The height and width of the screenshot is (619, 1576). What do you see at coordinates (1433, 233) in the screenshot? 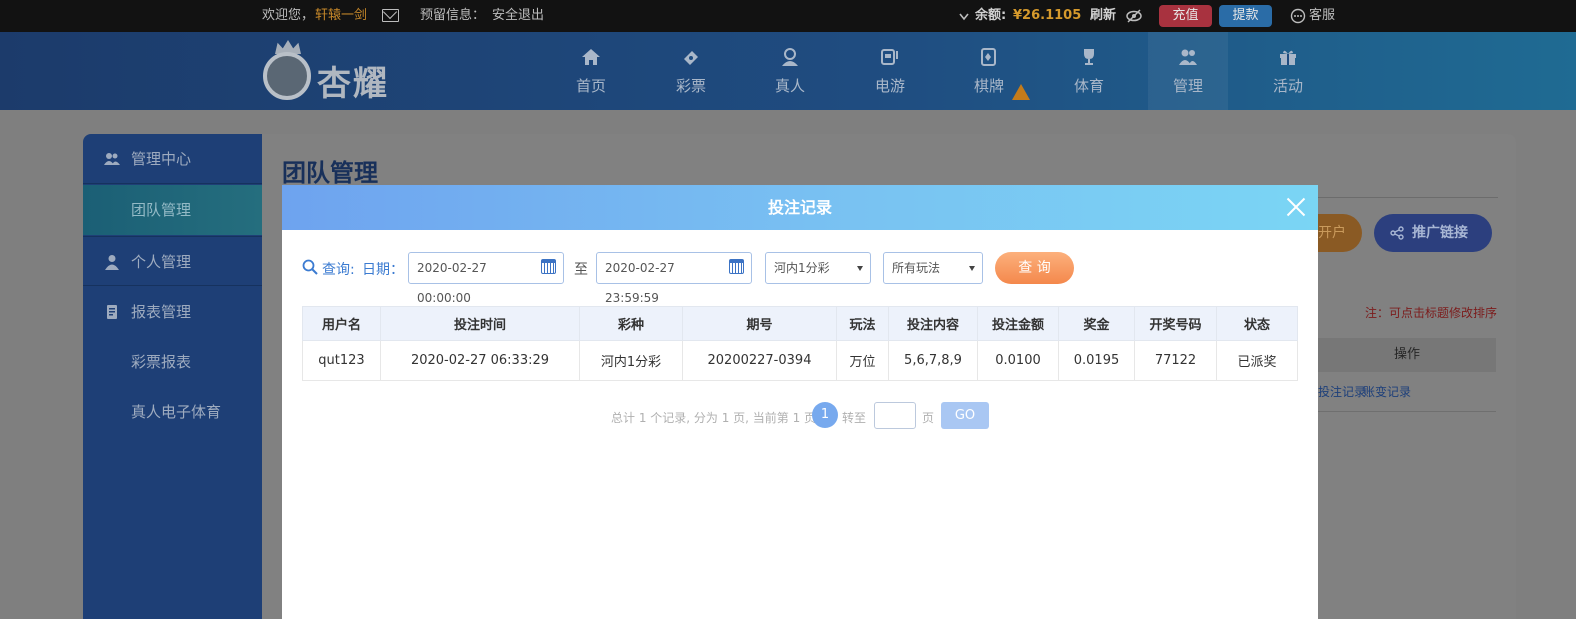
I see `promo-link-button: 推广链接` at bounding box center [1433, 233].